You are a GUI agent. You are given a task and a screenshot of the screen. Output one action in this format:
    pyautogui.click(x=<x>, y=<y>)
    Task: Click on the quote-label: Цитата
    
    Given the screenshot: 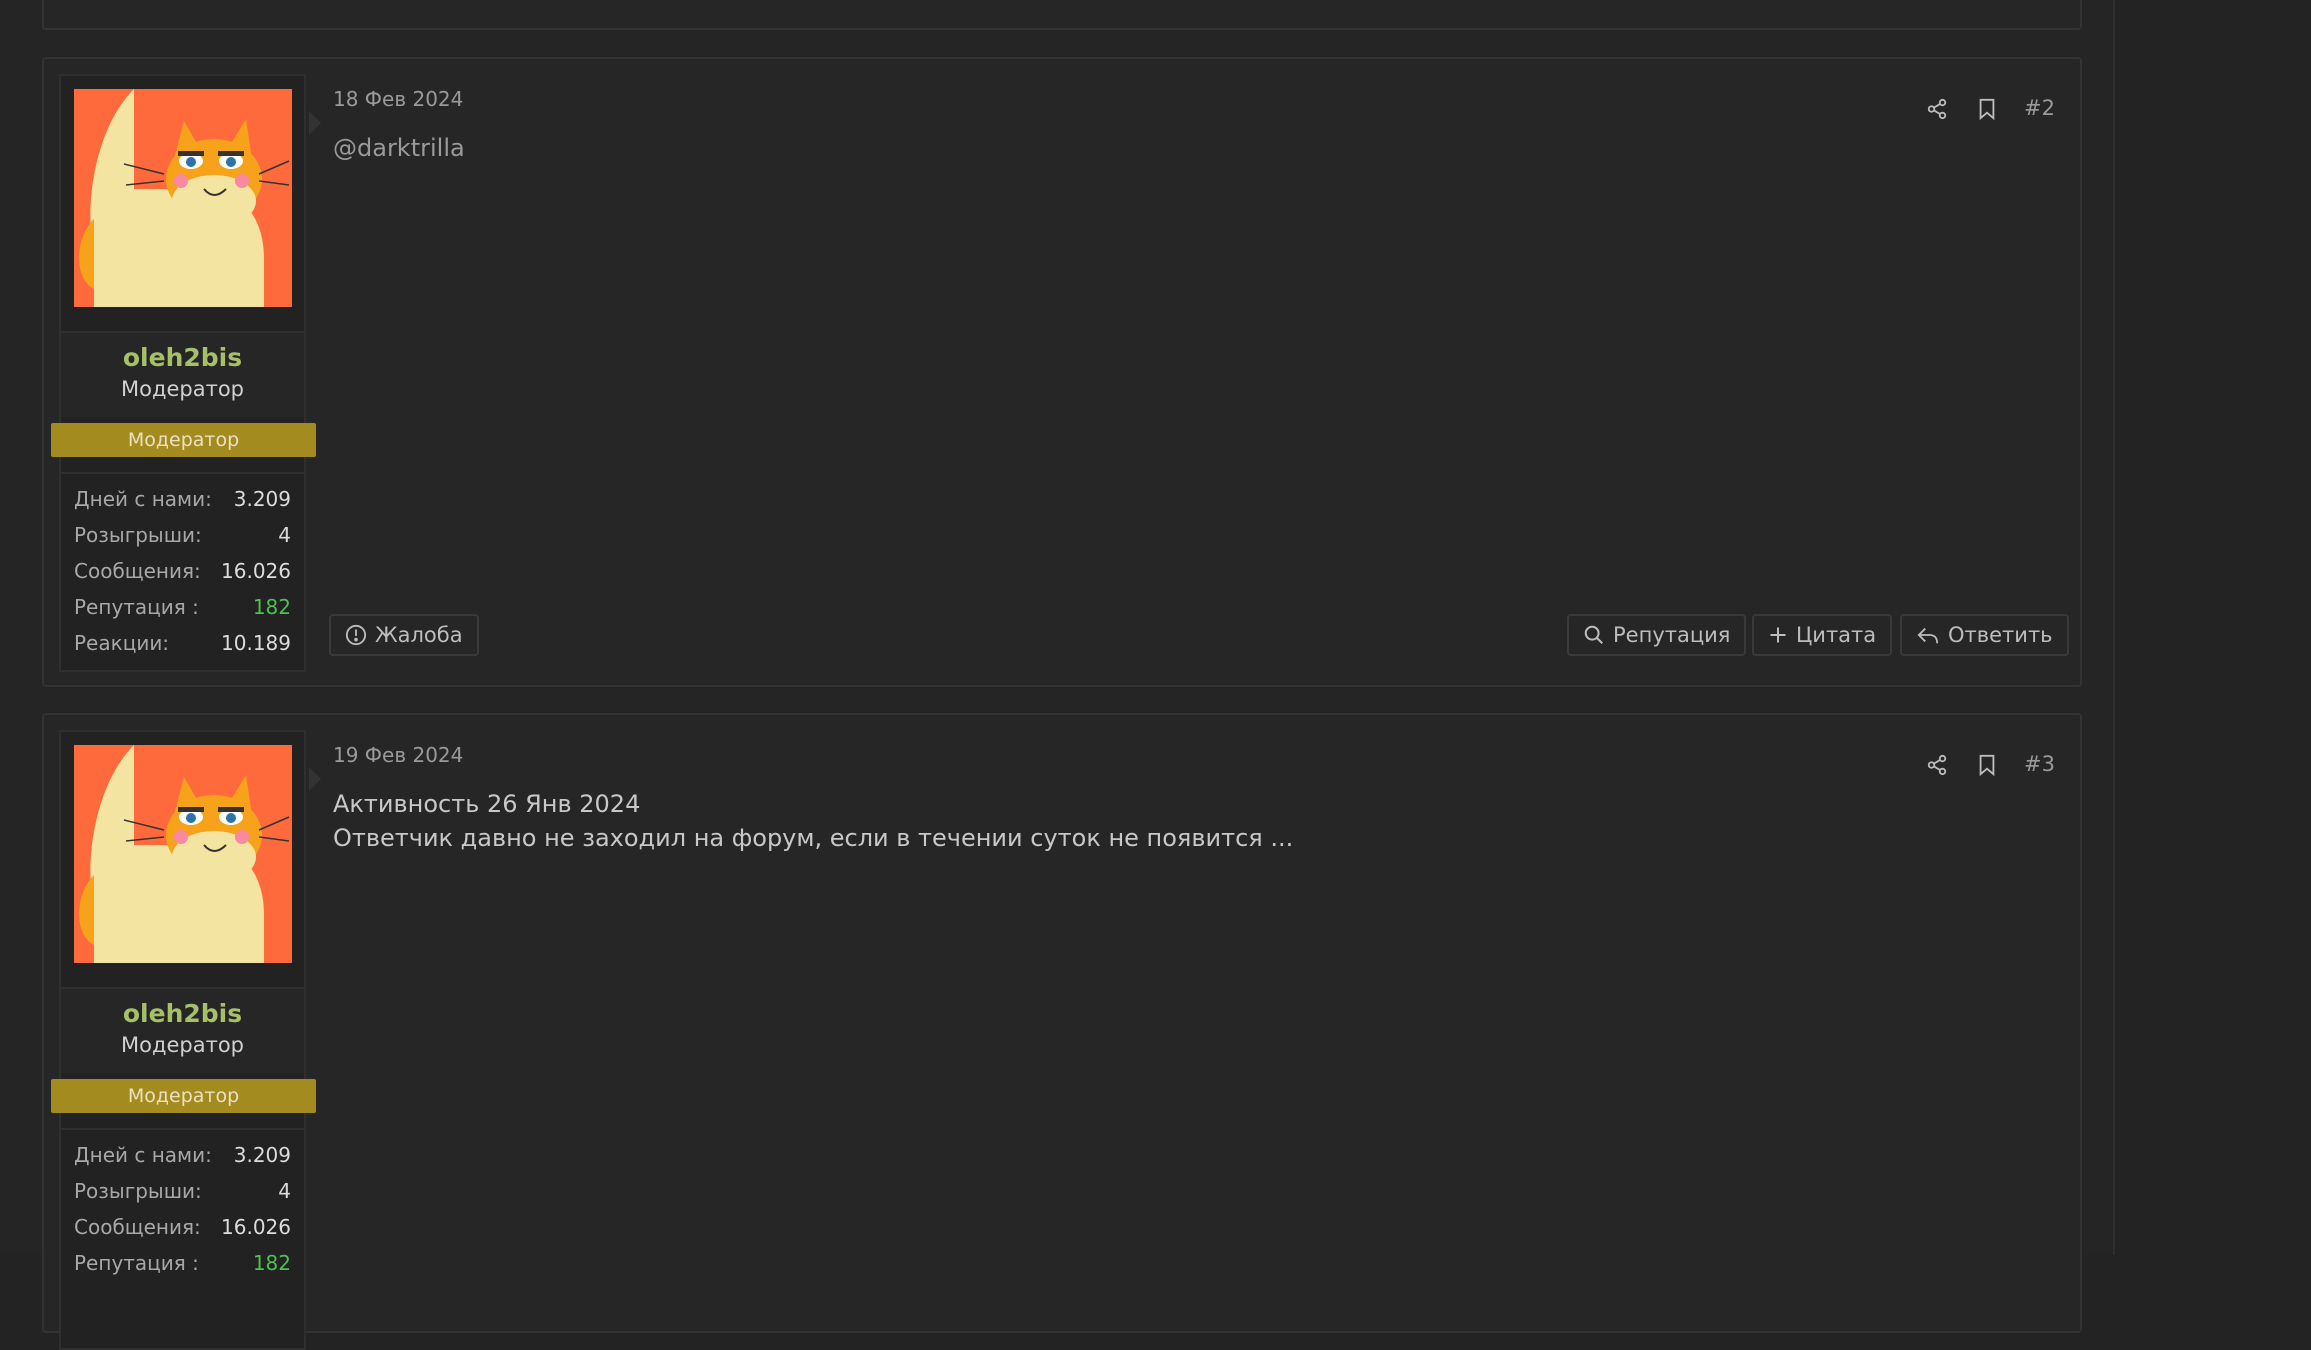 What is the action you would take?
    pyautogui.click(x=1836, y=635)
    